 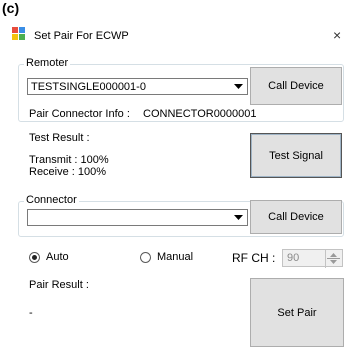 I want to click on auto-radio-dot, so click(x=34, y=257).